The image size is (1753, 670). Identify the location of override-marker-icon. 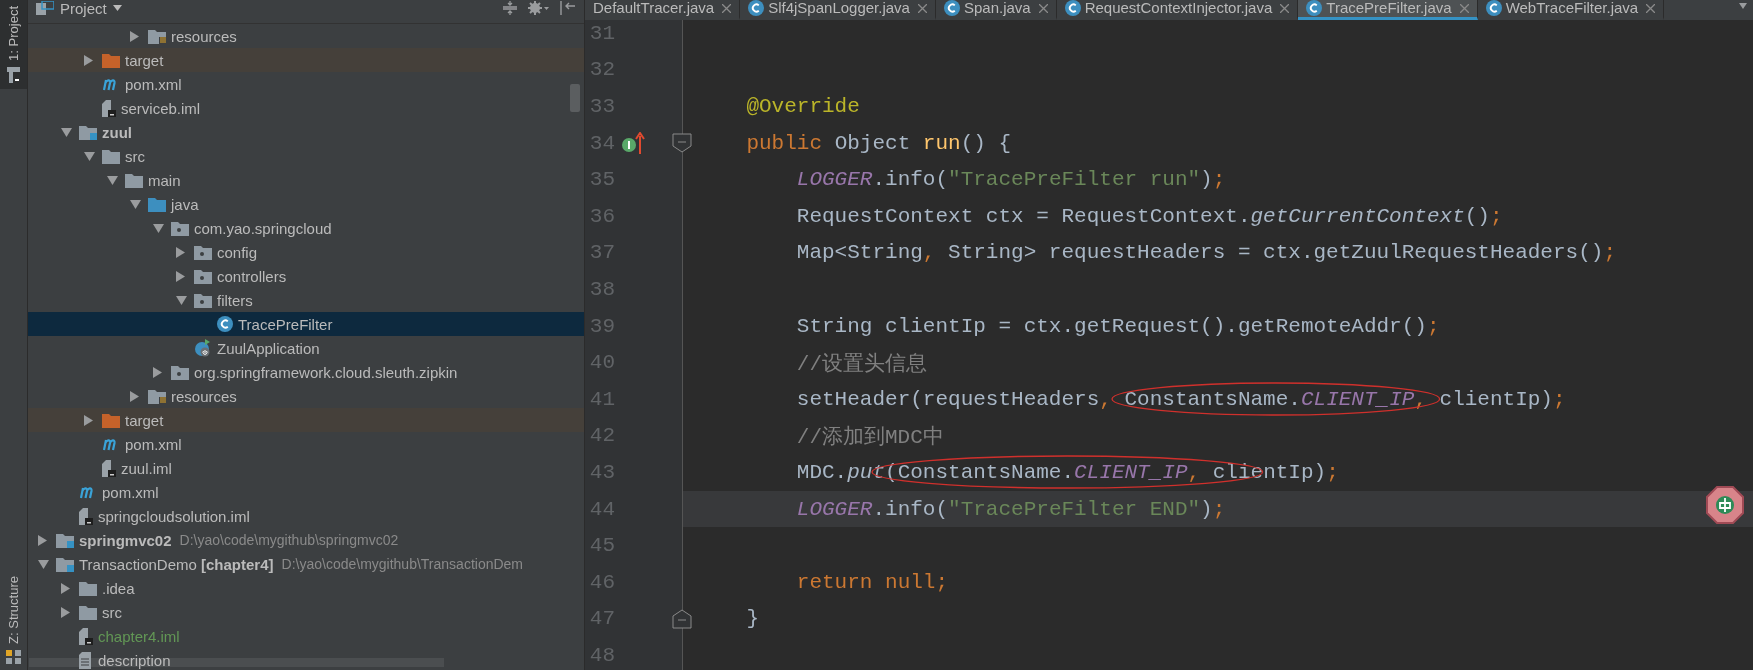
(633, 143).